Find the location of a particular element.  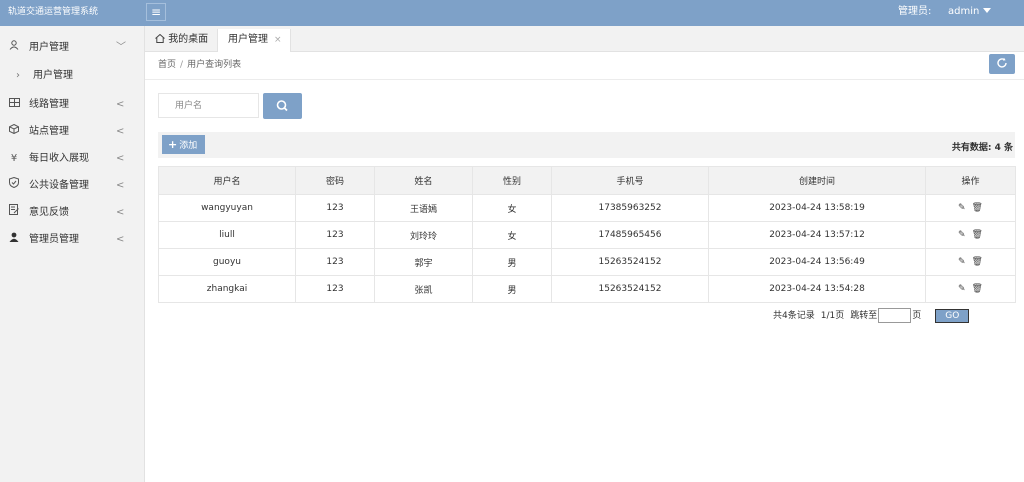

cell-username: wangyuyan is located at coordinates (227, 208).